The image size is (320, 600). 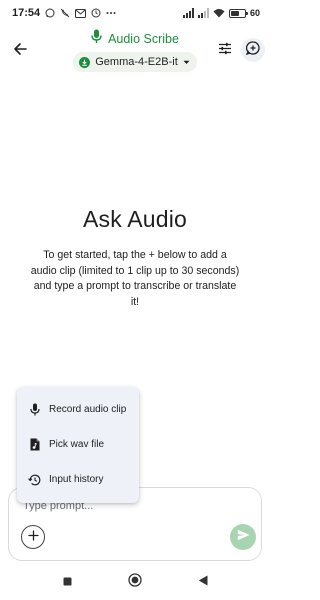 I want to click on top-app-bar: Audio Scribe Gemma-4-E2B-it, so click(x=135, y=52).